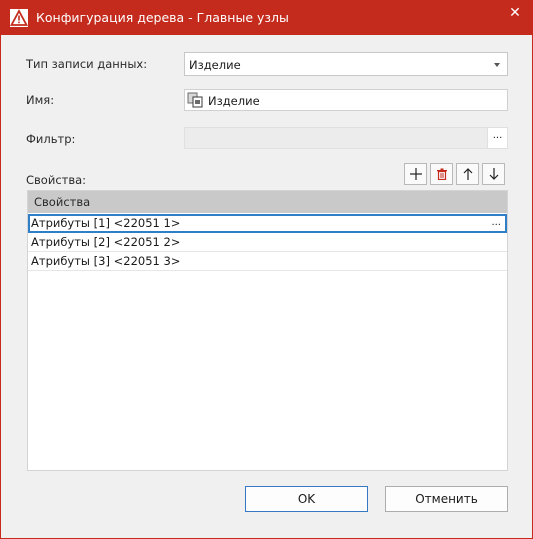 The image size is (533, 539). I want to click on grid-header-label: Свойства, so click(62, 202).